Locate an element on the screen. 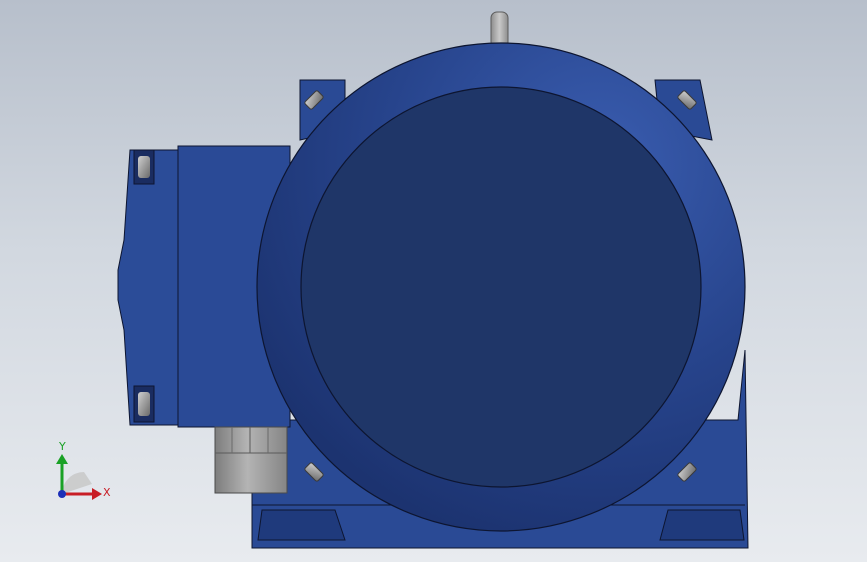 This screenshot has width=867, height=562. base-pocket-right is located at coordinates (702, 525).